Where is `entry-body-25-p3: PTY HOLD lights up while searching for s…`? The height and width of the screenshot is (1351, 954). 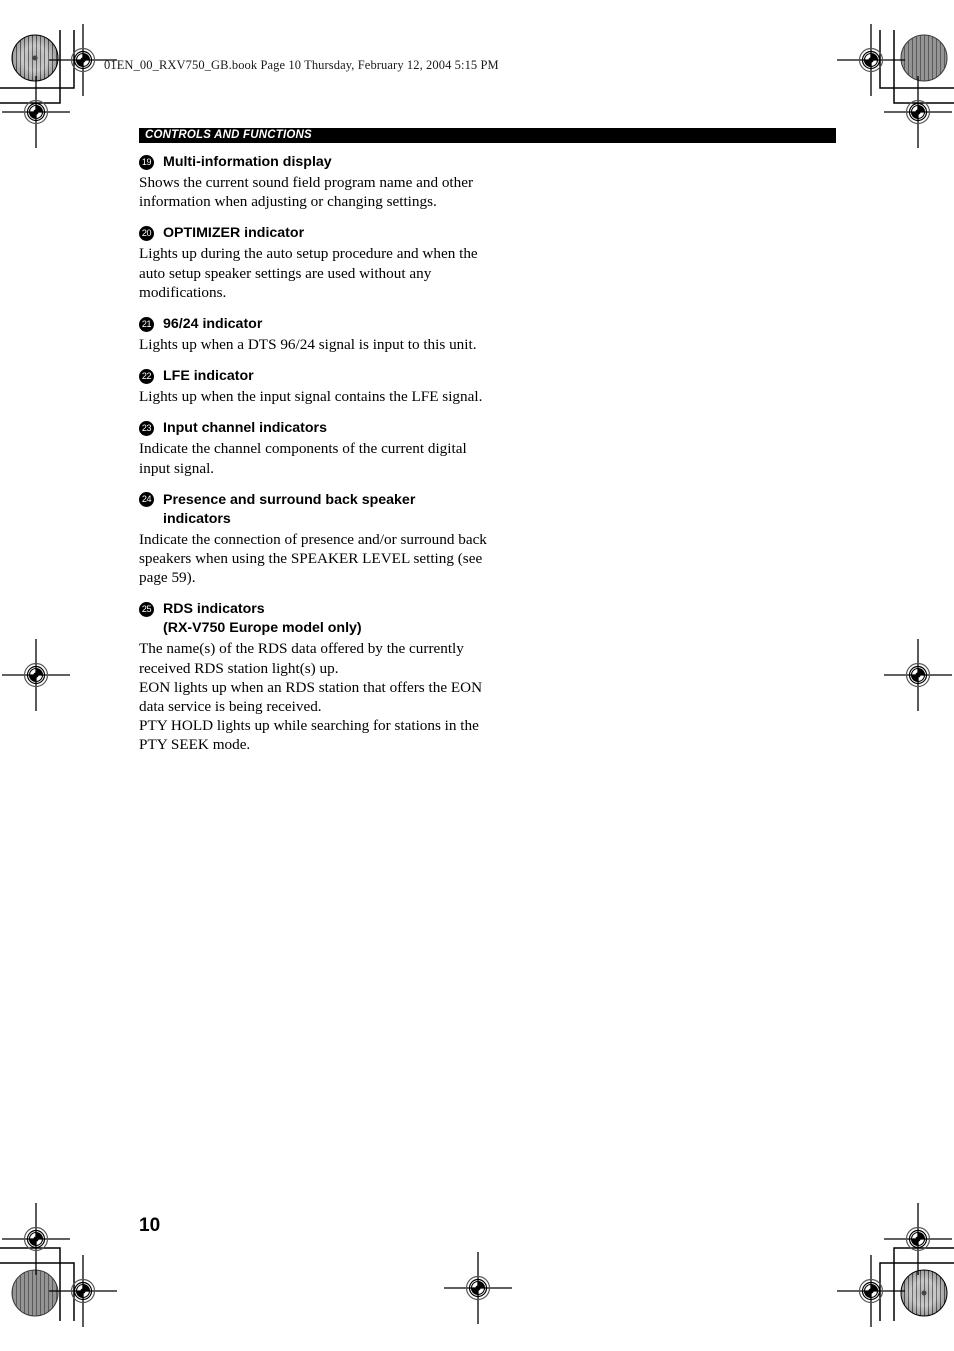
entry-body-25-p3: PTY HOLD lights up while searching for s… is located at coordinates (309, 735).